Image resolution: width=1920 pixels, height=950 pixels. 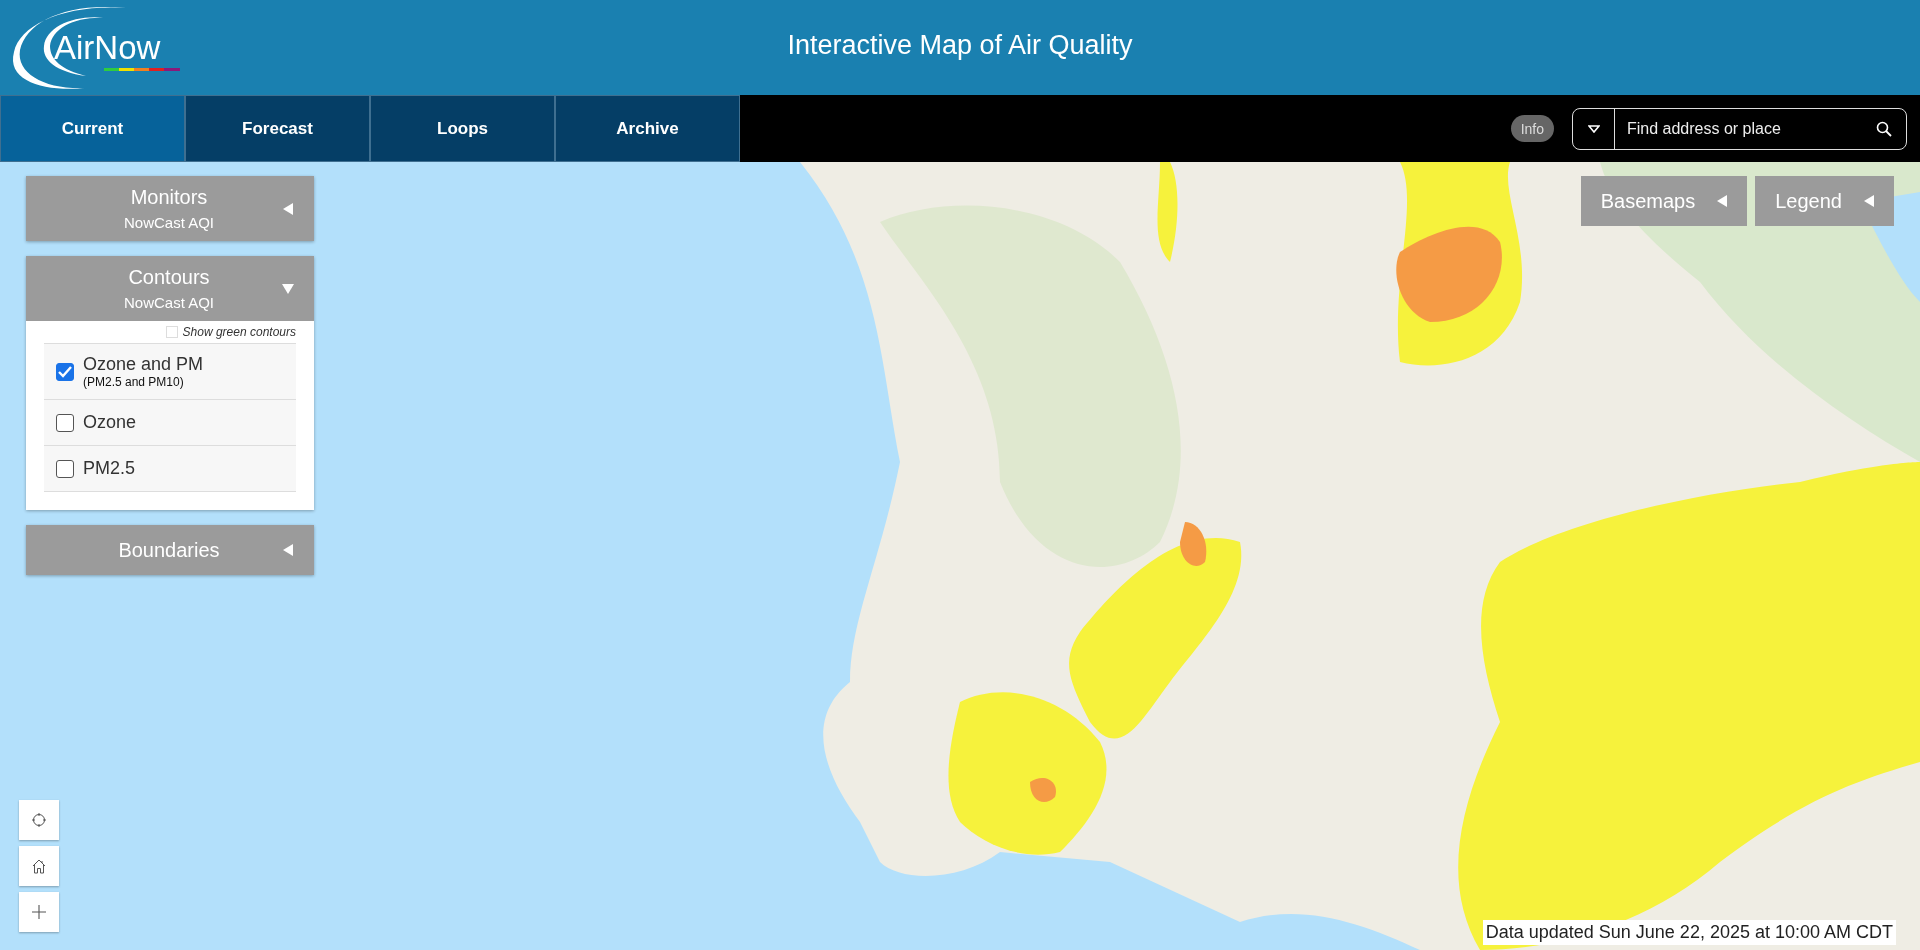 What do you see at coordinates (170, 423) in the screenshot?
I see `list-item: Ozone` at bounding box center [170, 423].